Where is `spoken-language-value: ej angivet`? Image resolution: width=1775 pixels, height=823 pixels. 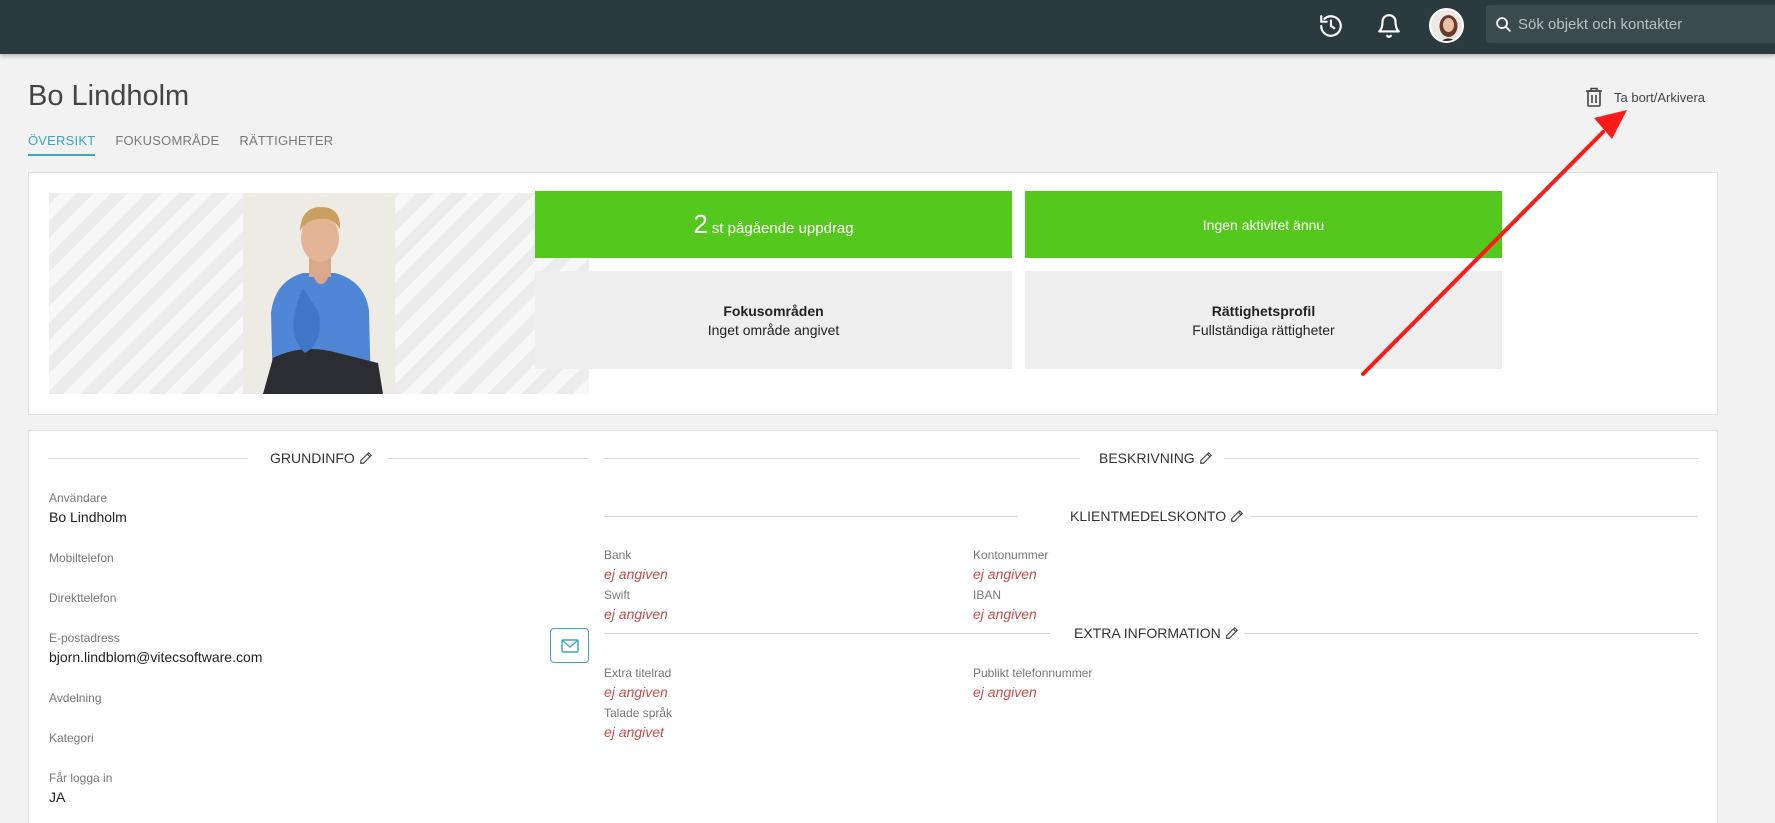 spoken-language-value: ej angivet is located at coordinates (634, 732).